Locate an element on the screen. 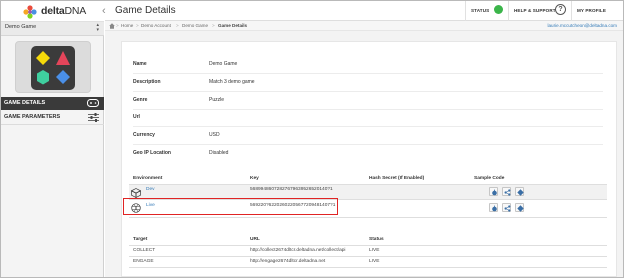  table-row is located at coordinates (368, 192).